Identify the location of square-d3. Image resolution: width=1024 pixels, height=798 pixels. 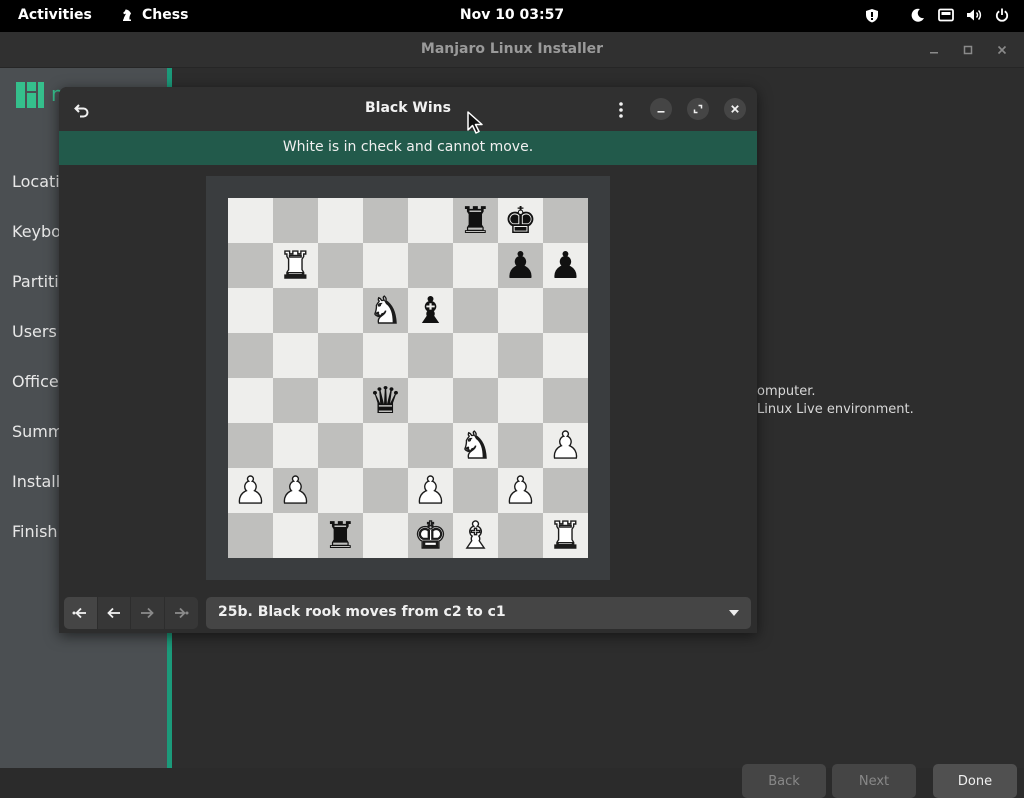
(385, 445).